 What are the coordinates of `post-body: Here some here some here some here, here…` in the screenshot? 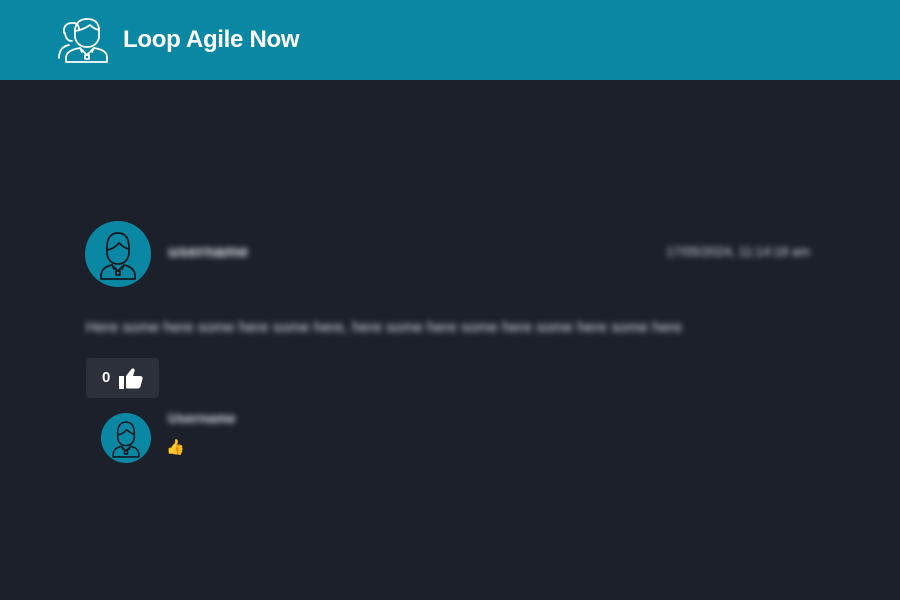 It's located at (384, 327).